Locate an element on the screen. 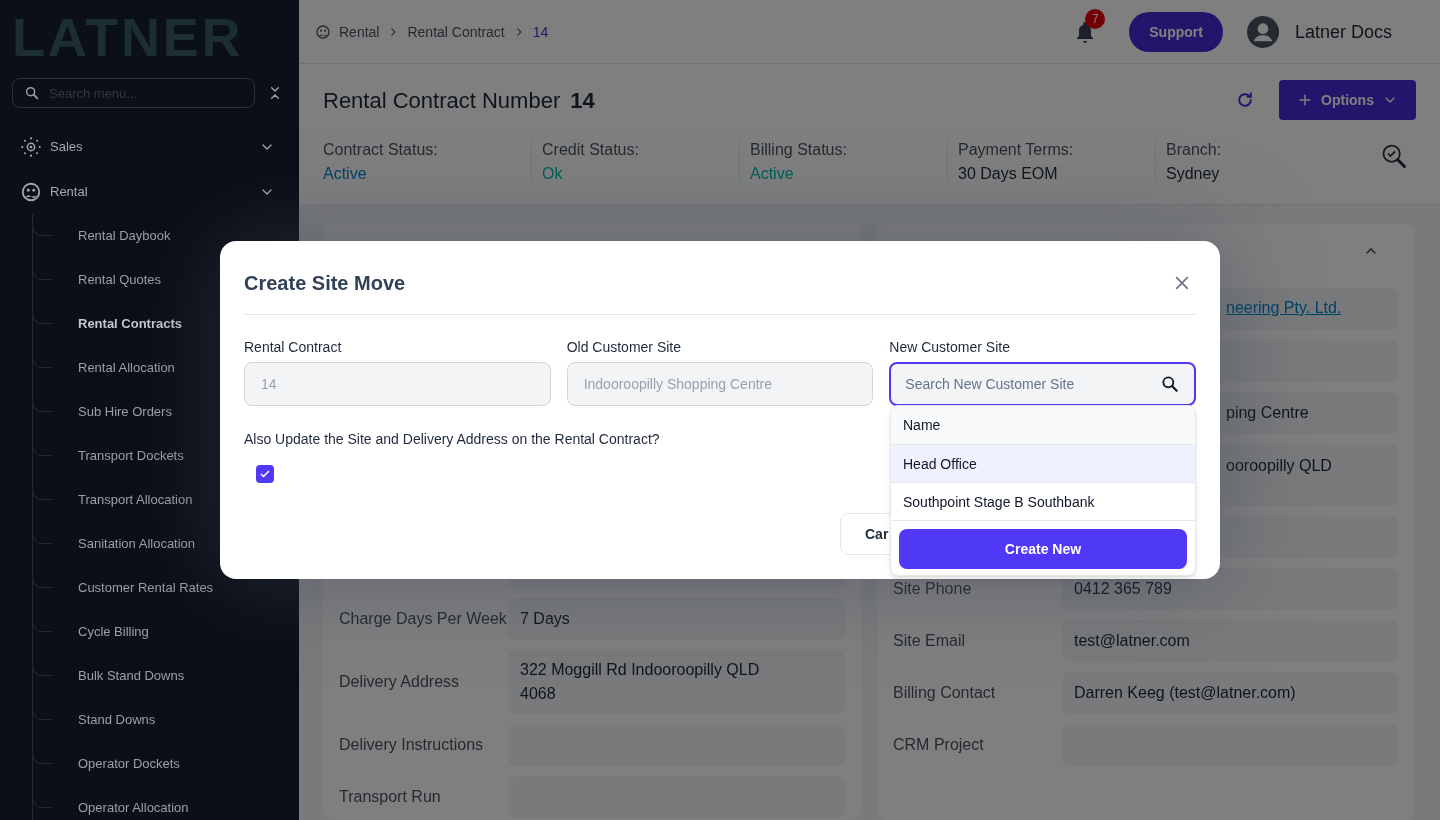 The height and width of the screenshot is (820, 1440). field-label: Delivery Instructions is located at coordinates (411, 744).